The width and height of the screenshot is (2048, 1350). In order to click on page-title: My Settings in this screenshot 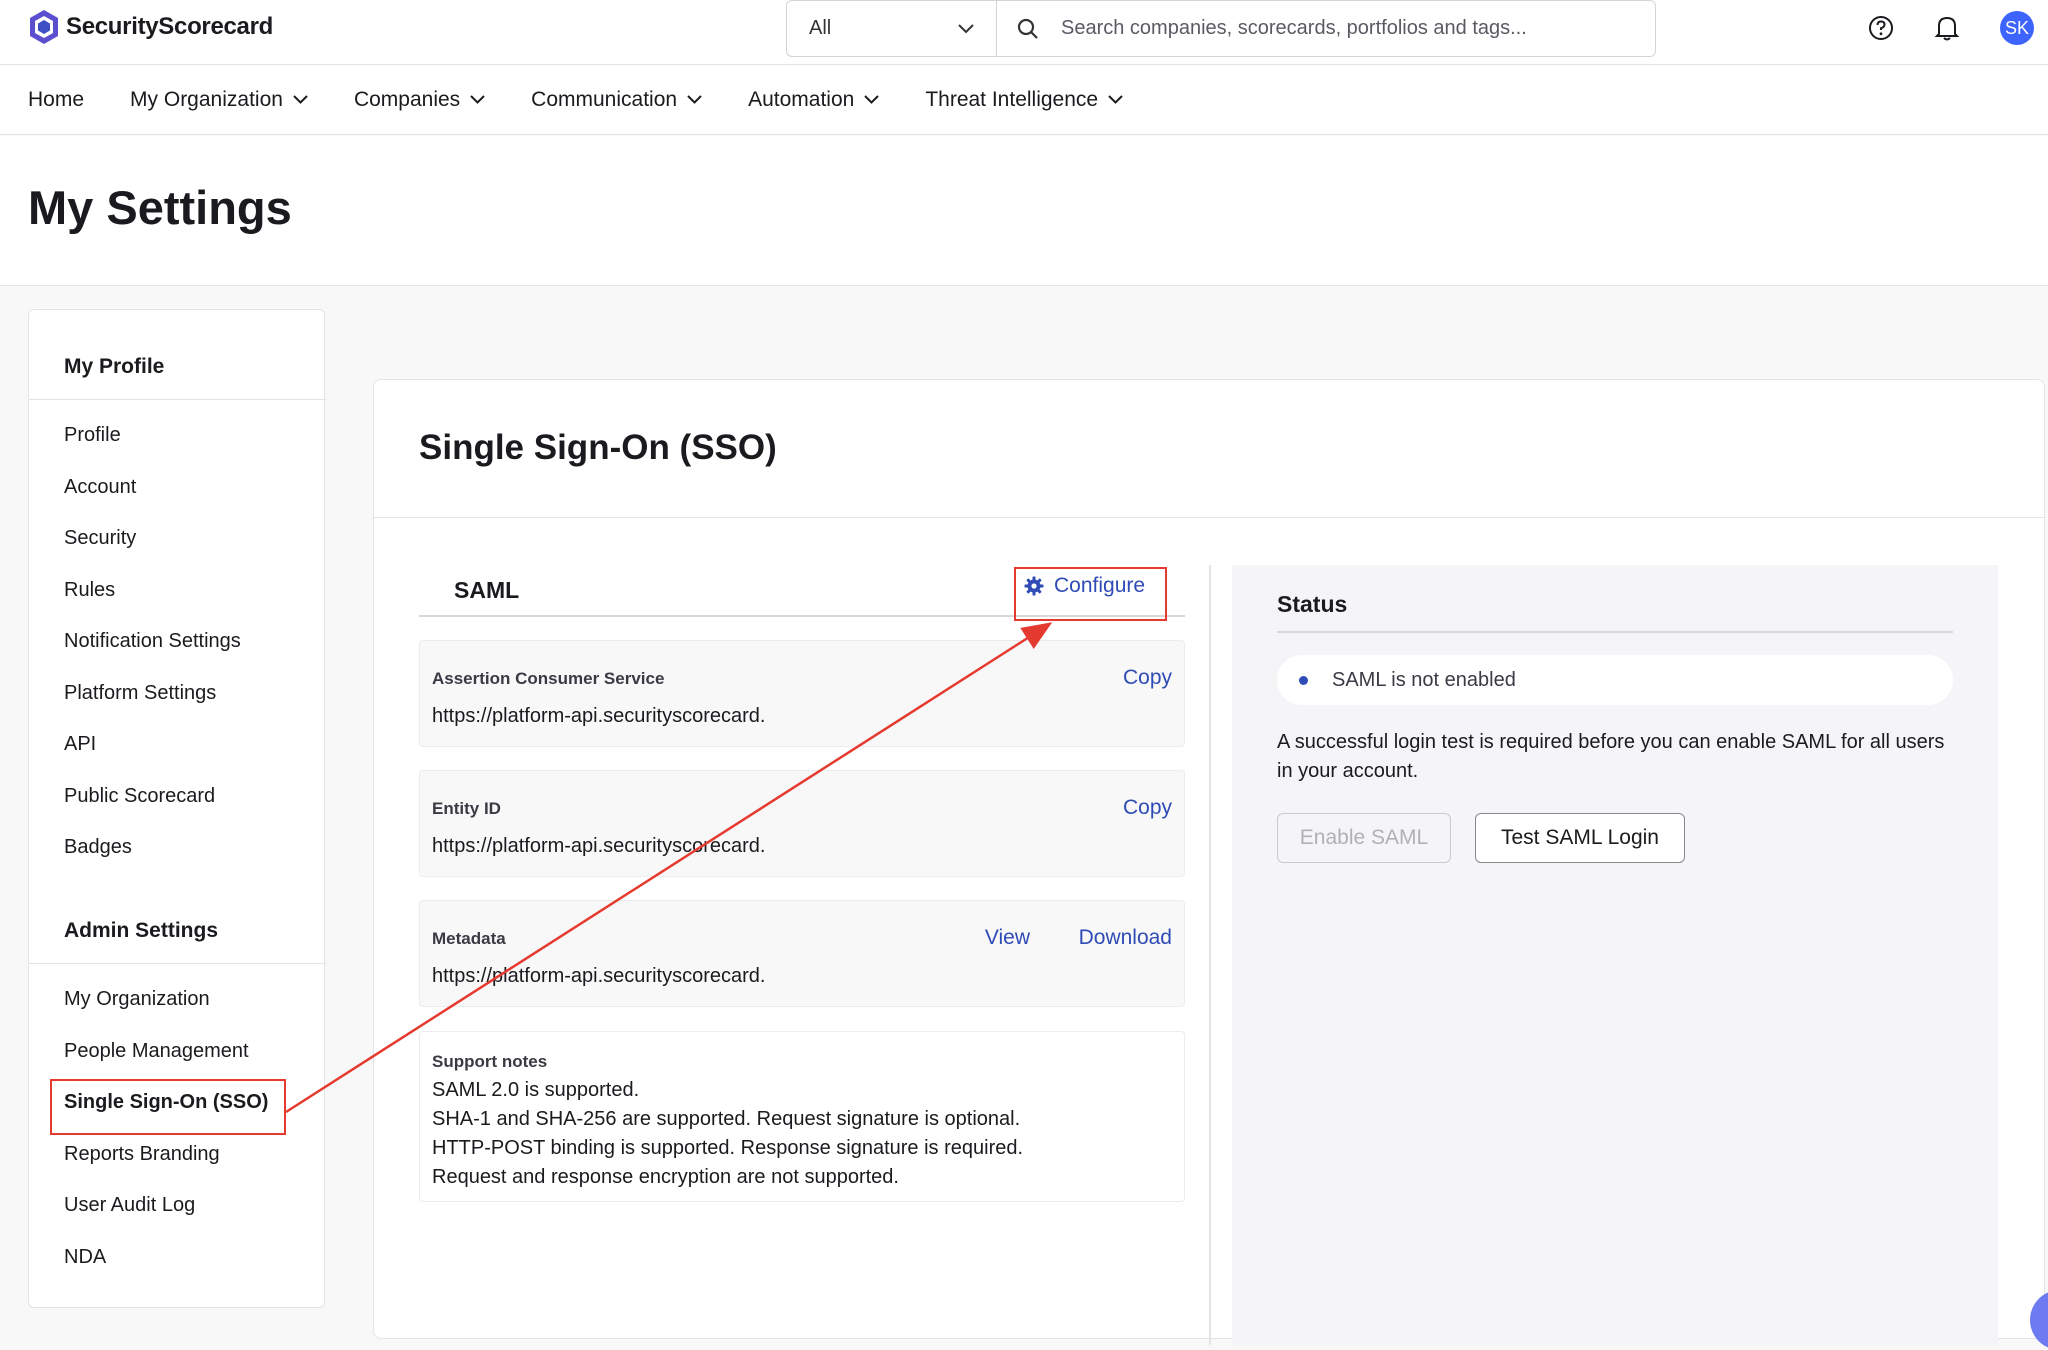, I will do `click(160, 207)`.